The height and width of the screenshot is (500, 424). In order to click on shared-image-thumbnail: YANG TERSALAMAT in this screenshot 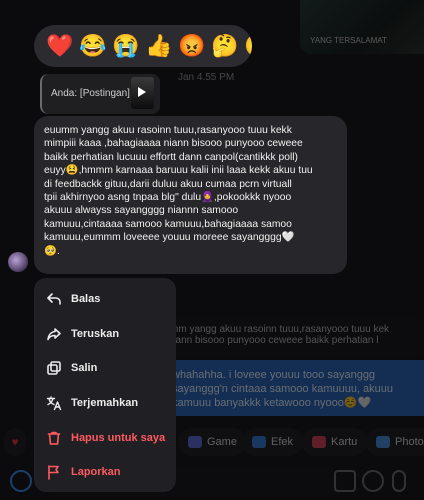, I will do `click(362, 27)`.